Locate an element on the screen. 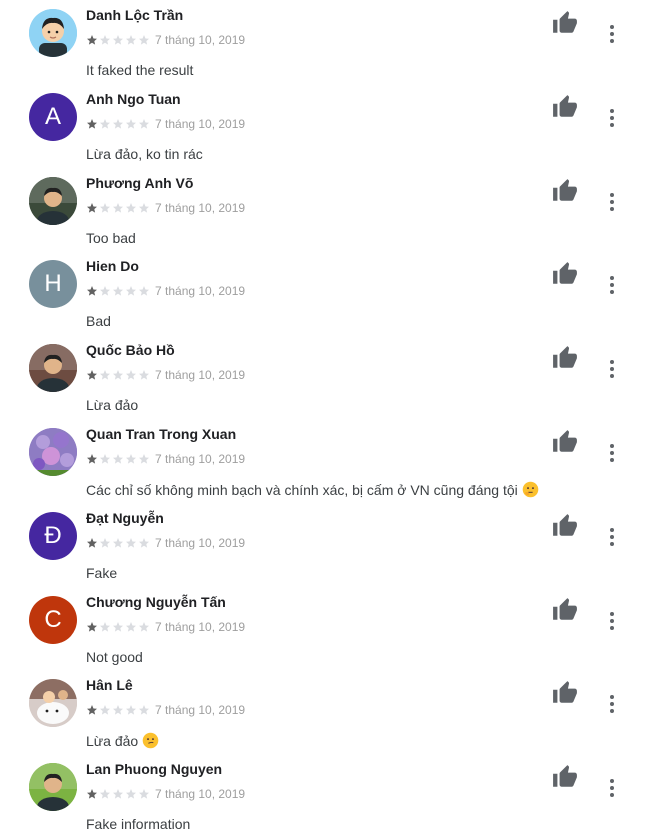 This screenshot has height=838, width=660. review-text-content: Lừa đảo is located at coordinates (112, 405).